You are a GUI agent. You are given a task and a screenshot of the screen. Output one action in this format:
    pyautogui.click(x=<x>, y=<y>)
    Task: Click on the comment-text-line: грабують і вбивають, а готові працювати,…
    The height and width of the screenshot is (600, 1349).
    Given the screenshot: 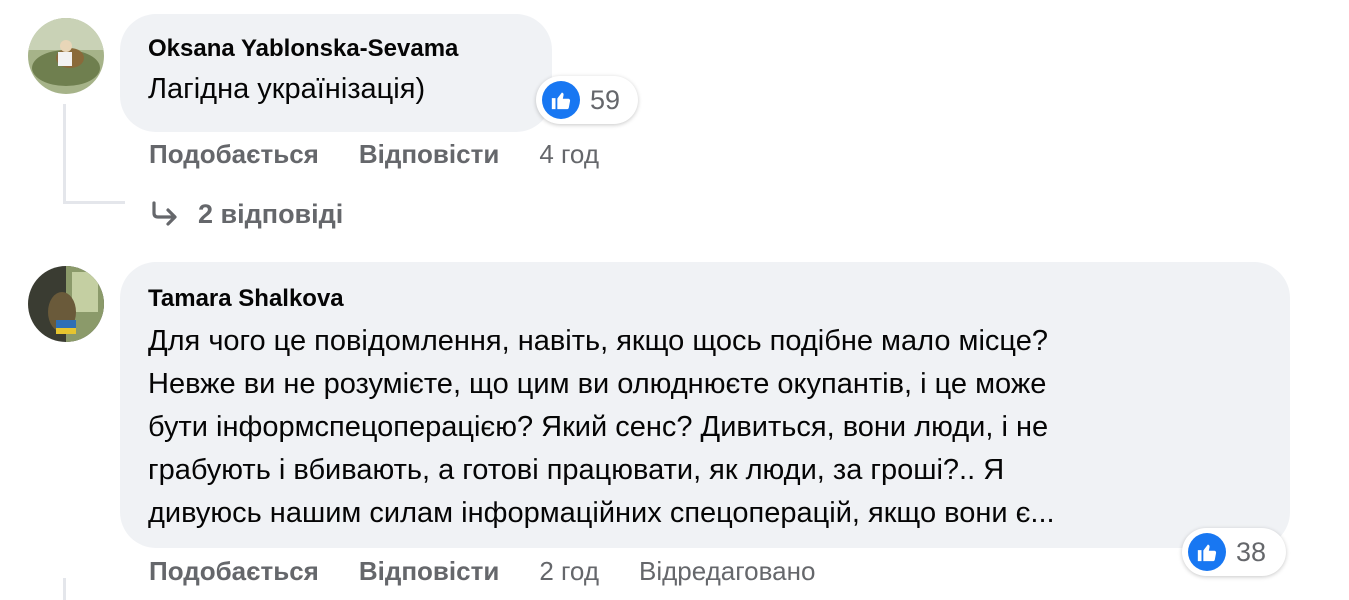 What is the action you would take?
    pyautogui.click(x=576, y=470)
    